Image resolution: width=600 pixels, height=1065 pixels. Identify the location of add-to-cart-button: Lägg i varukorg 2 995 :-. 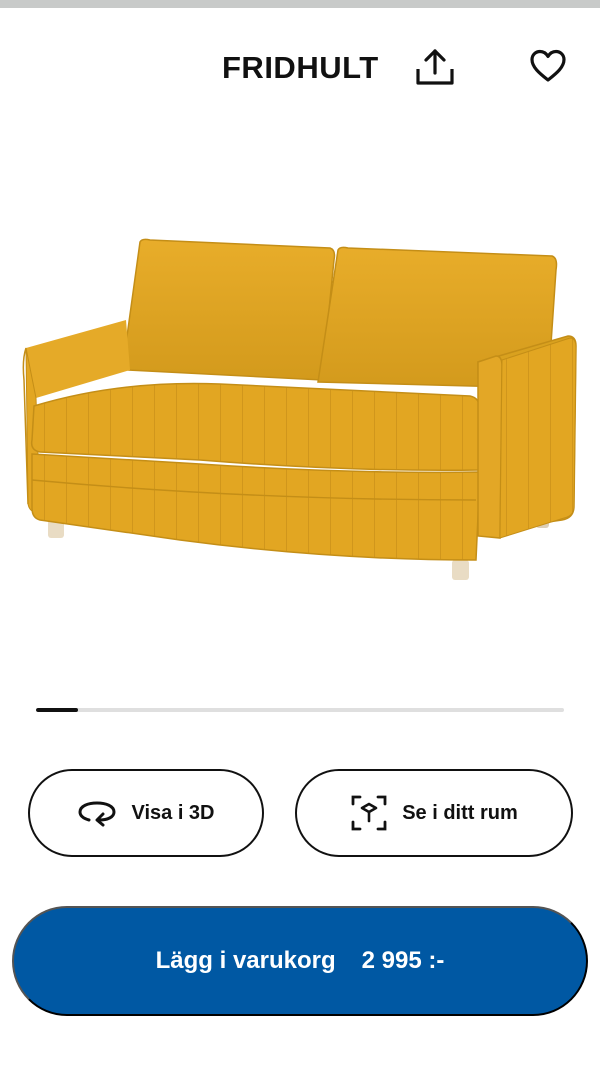
(300, 961).